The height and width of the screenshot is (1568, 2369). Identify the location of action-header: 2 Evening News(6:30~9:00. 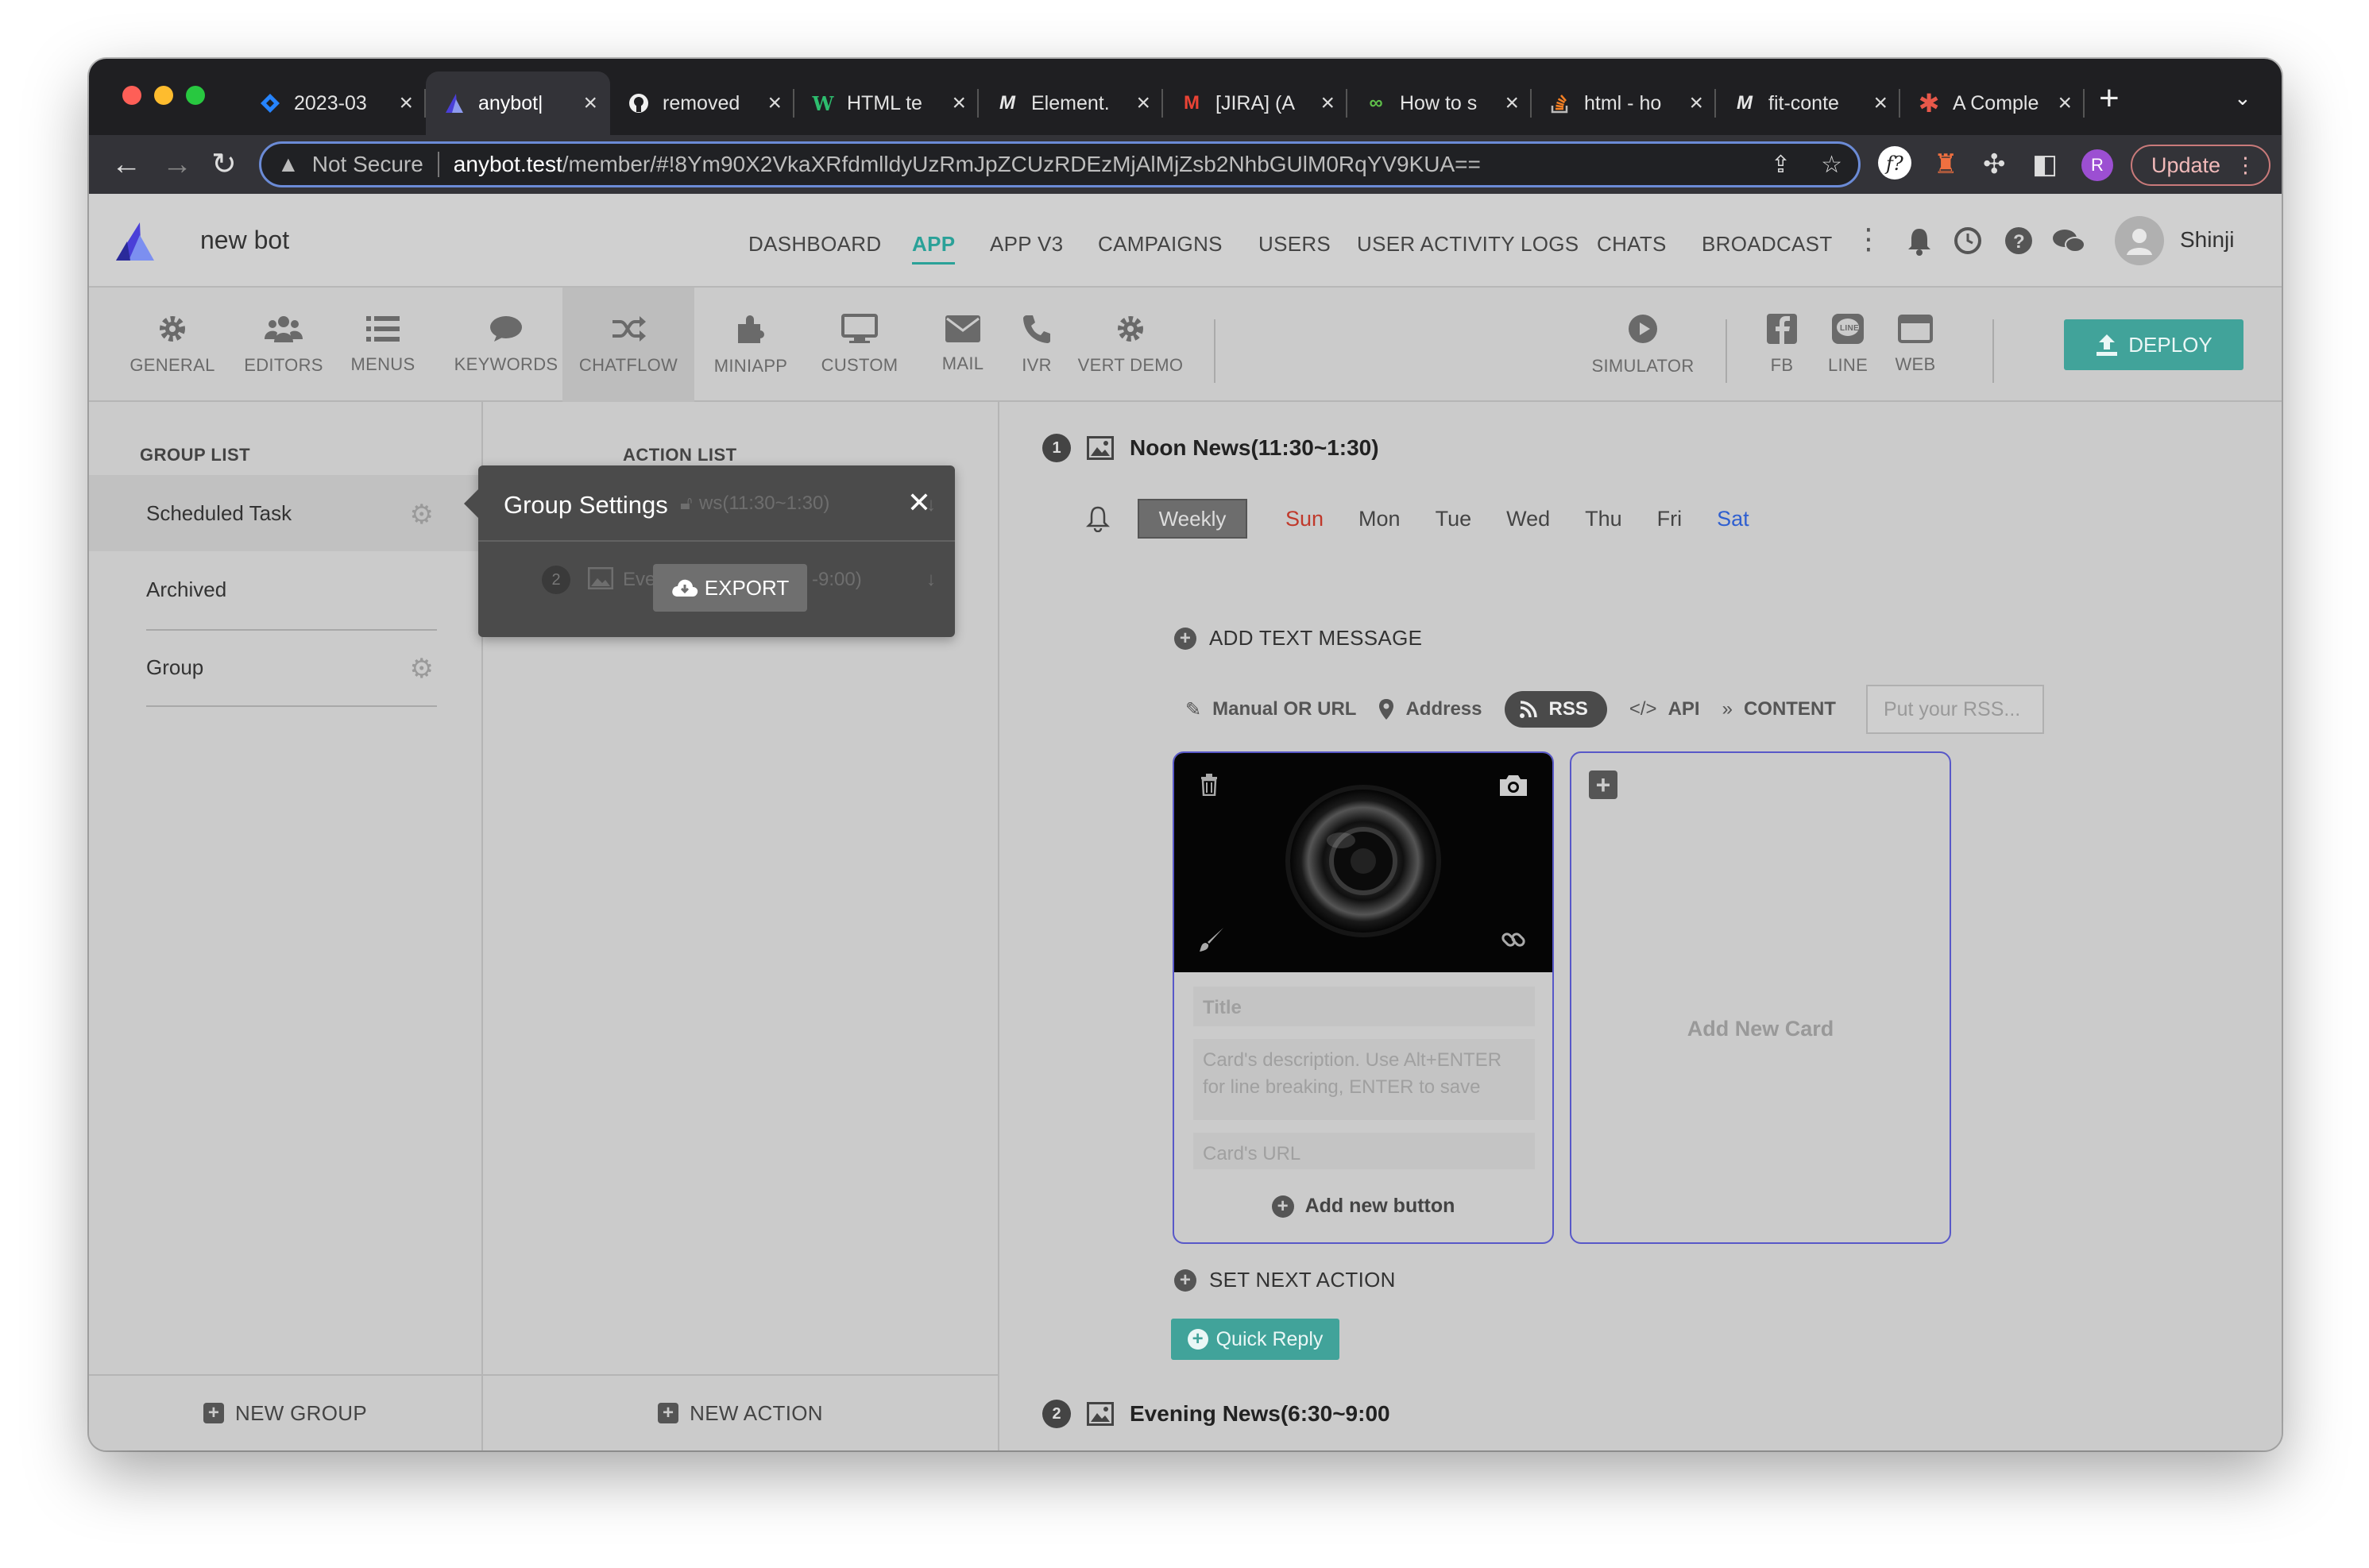
(1216, 1414).